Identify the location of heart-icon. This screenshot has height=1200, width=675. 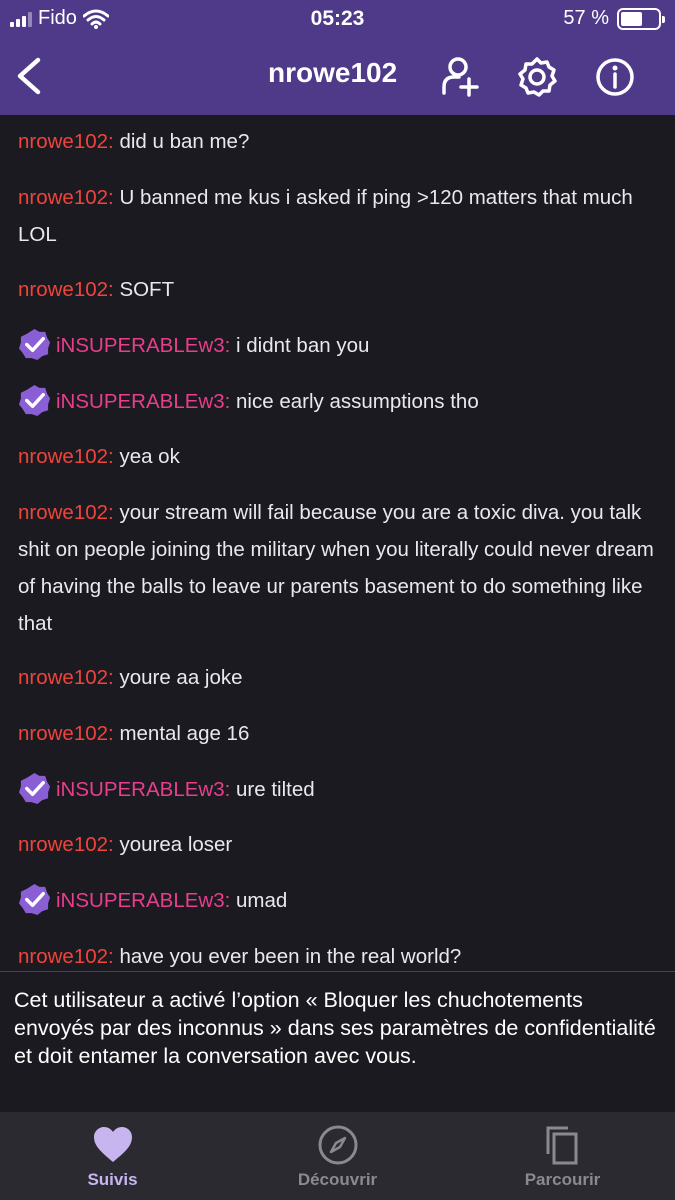
(113, 1144).